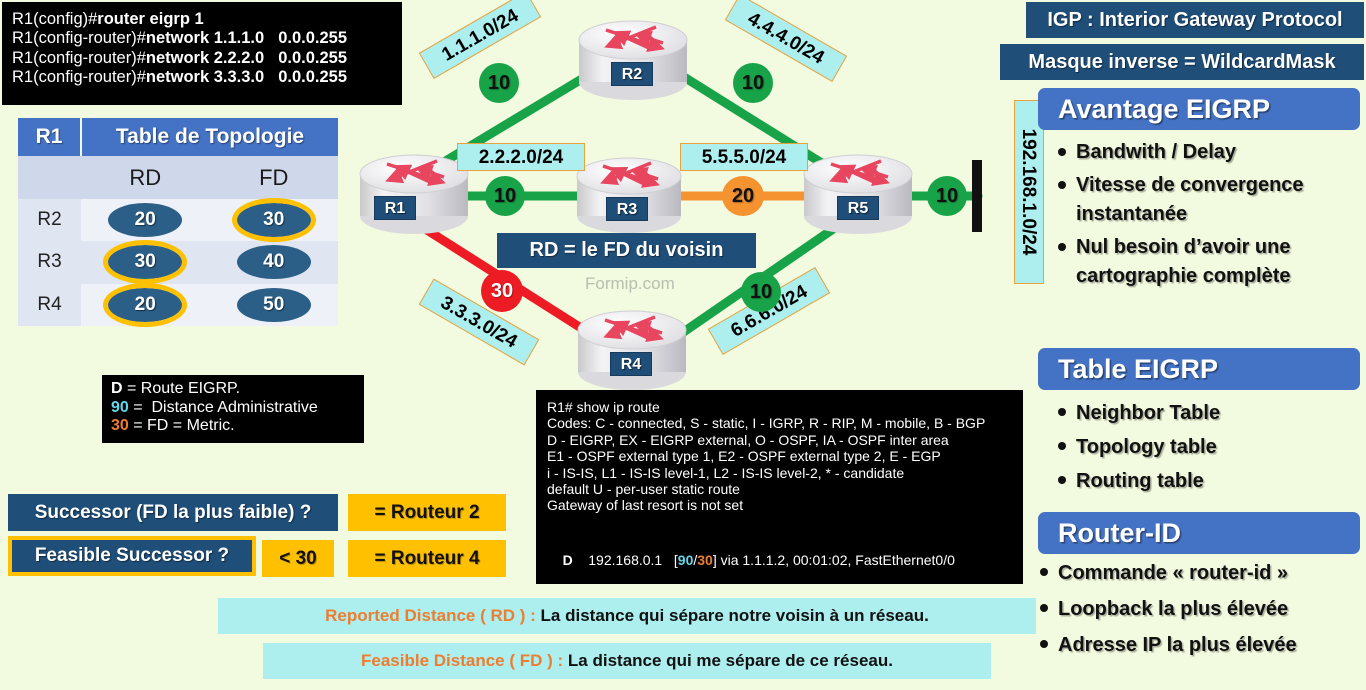 This screenshot has width=1366, height=690. What do you see at coordinates (1197, 645) in the screenshot?
I see `list-item: Adresse IP la plus élevée` at bounding box center [1197, 645].